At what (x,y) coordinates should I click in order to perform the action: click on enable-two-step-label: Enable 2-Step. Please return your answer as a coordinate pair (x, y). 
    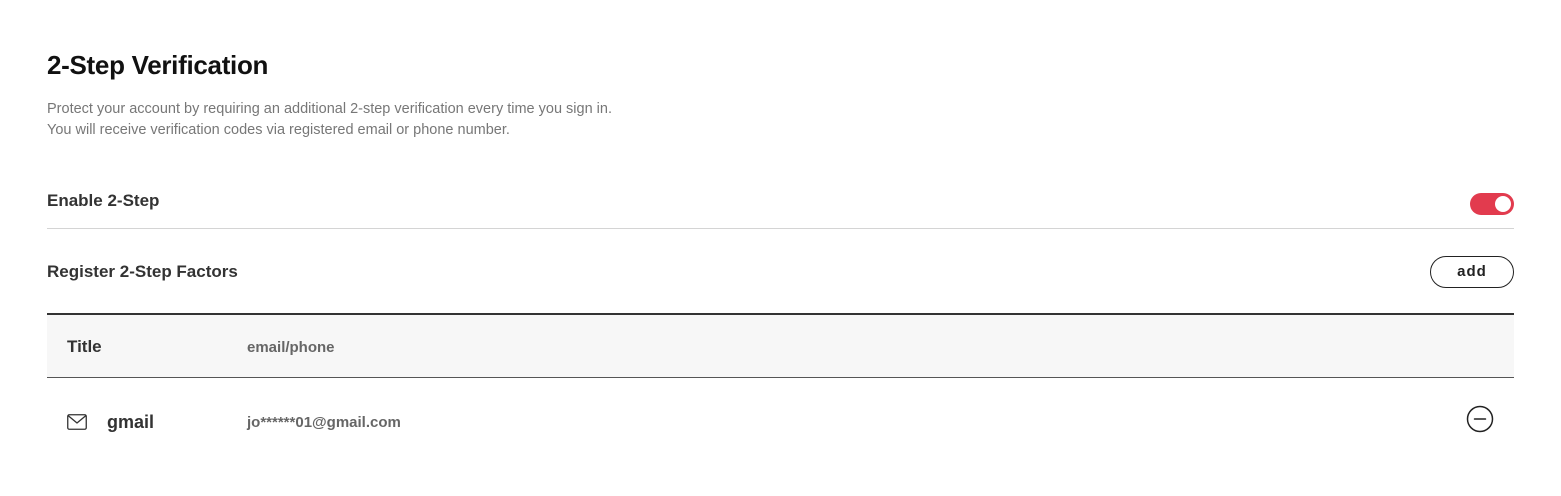
    Looking at the image, I should click on (103, 200).